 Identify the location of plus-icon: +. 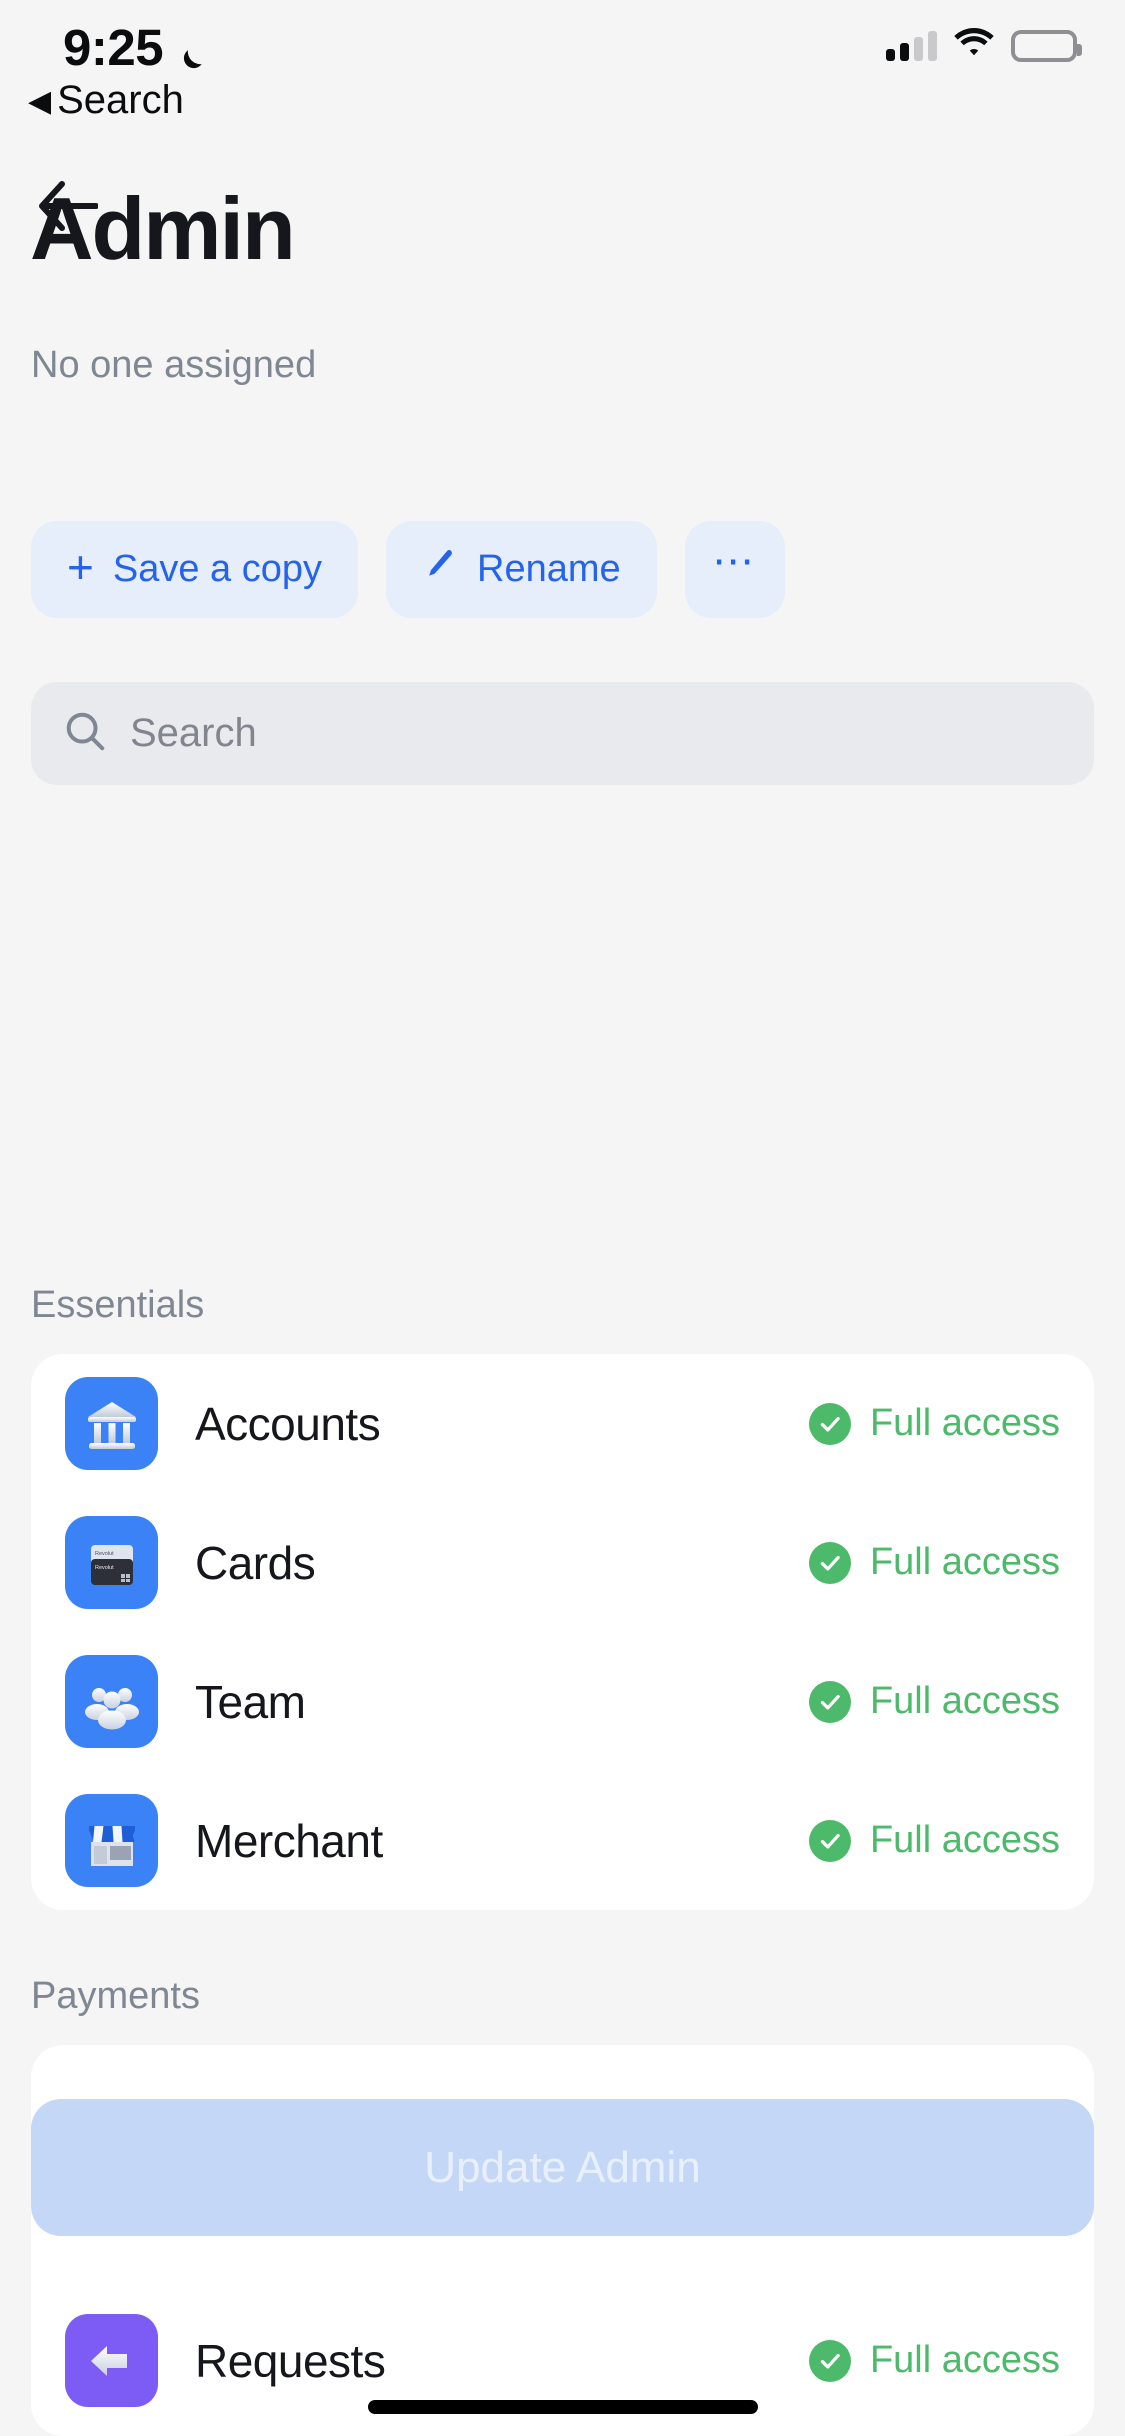
(80, 567).